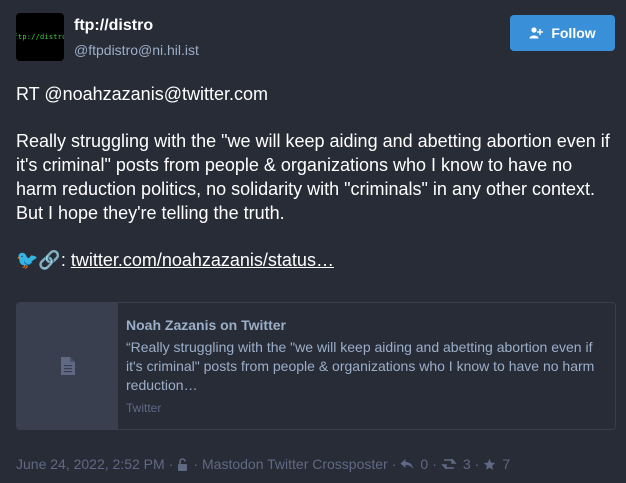  What do you see at coordinates (407, 464) in the screenshot?
I see `reply-icon` at bounding box center [407, 464].